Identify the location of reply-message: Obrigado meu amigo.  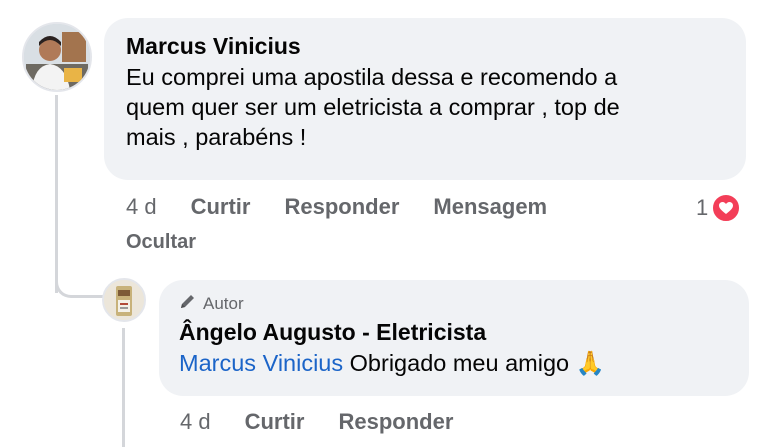
(459, 363).